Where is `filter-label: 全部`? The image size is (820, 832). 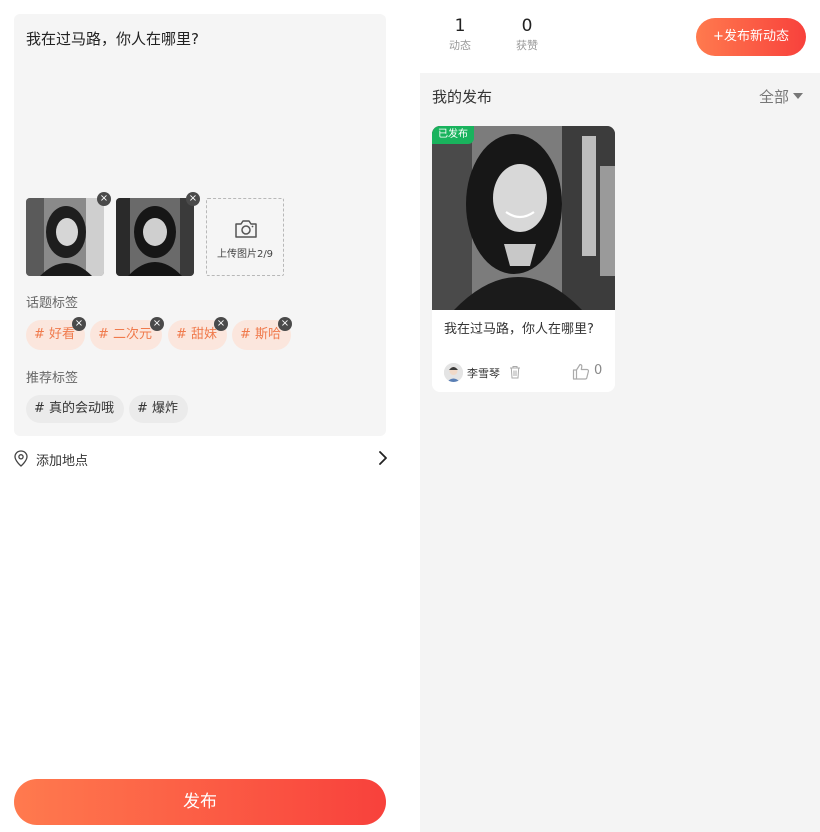 filter-label: 全部 is located at coordinates (774, 97).